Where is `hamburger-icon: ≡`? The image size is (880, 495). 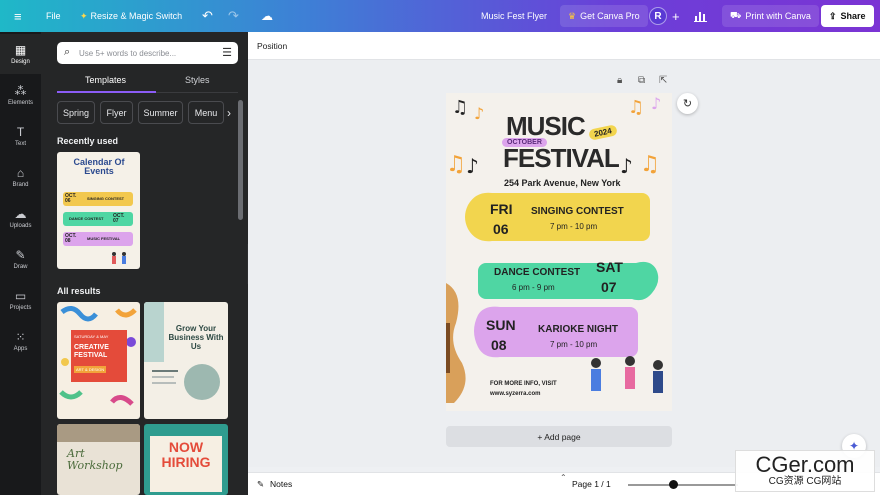
hamburger-icon: ≡ is located at coordinates (18, 16).